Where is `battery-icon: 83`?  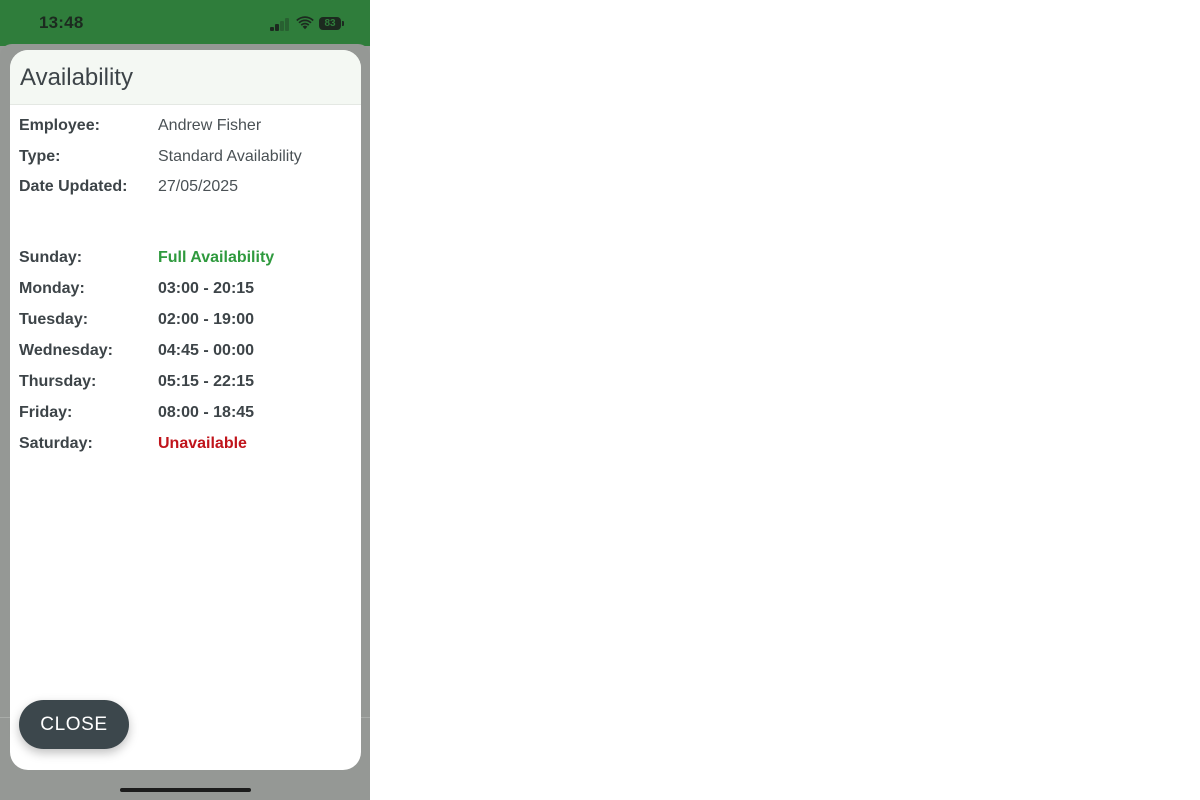 battery-icon: 83 is located at coordinates (332, 24).